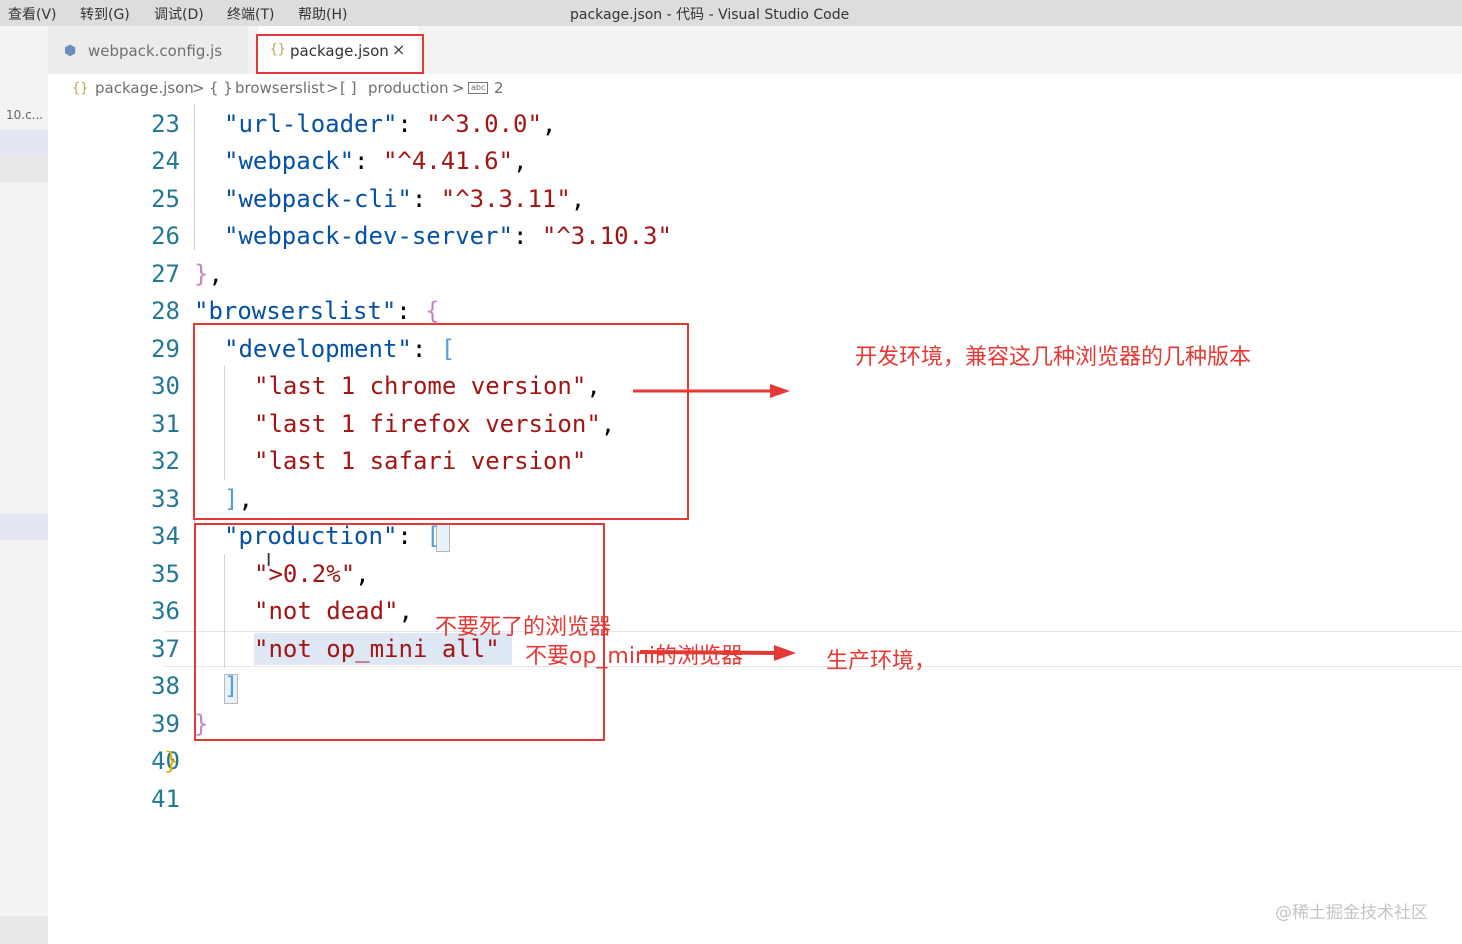 Image resolution: width=1462 pixels, height=944 pixels. I want to click on annotation-arrows, so click(714, 522).